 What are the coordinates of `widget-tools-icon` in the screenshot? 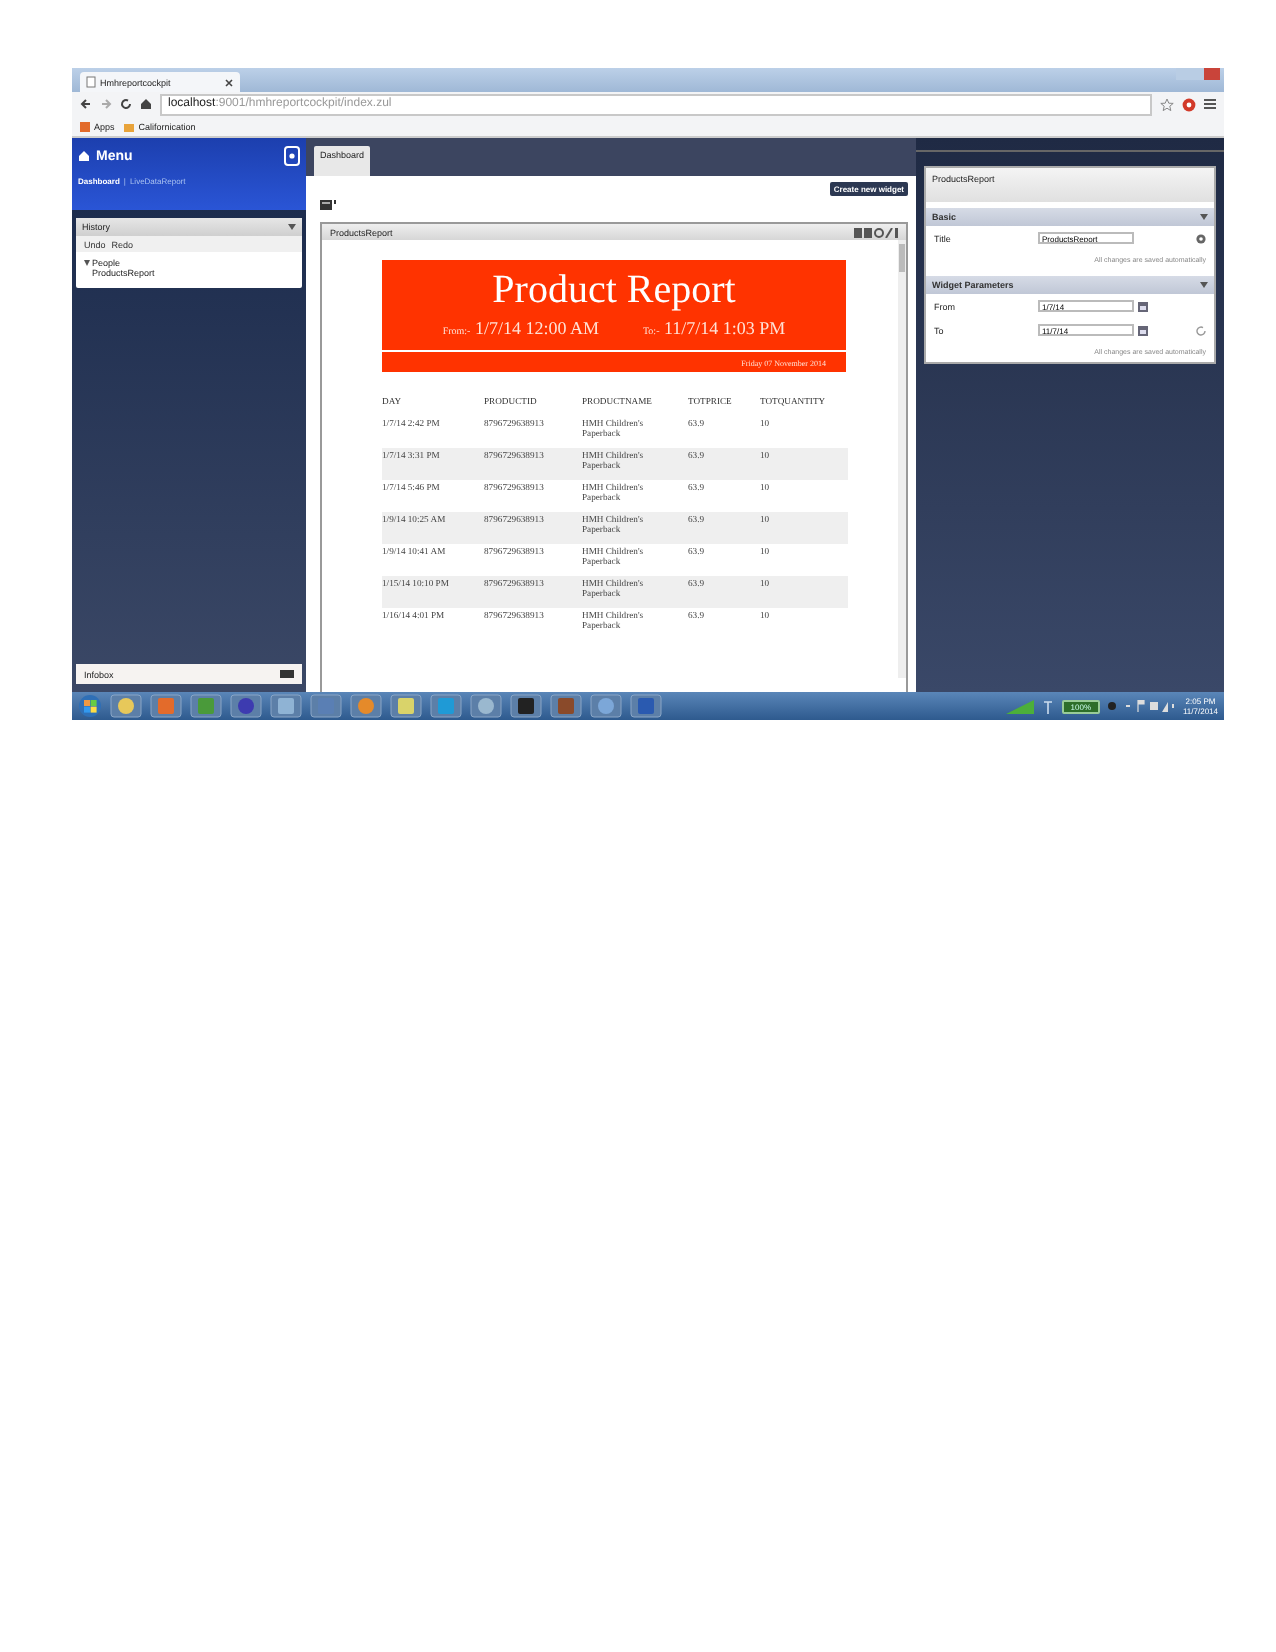 It's located at (876, 232).